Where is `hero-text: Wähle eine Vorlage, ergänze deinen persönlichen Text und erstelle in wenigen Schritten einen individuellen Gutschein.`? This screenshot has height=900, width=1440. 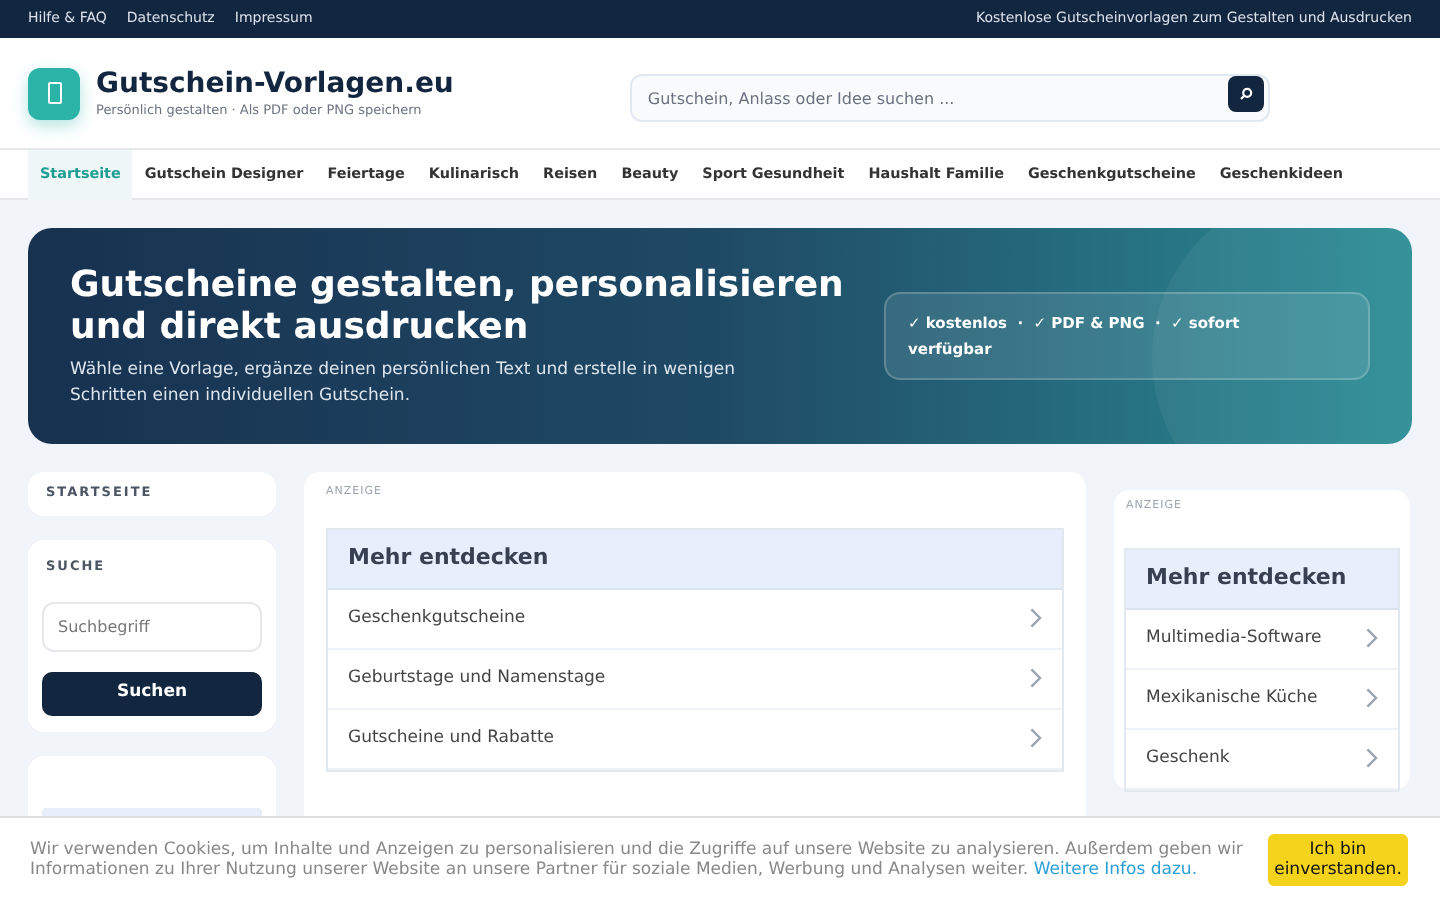 hero-text: Wähle eine Vorlage, ergänze deinen persönlichen Text und erstelle in wenigen Schritten einen individuellen Gutschein. is located at coordinates (404, 383).